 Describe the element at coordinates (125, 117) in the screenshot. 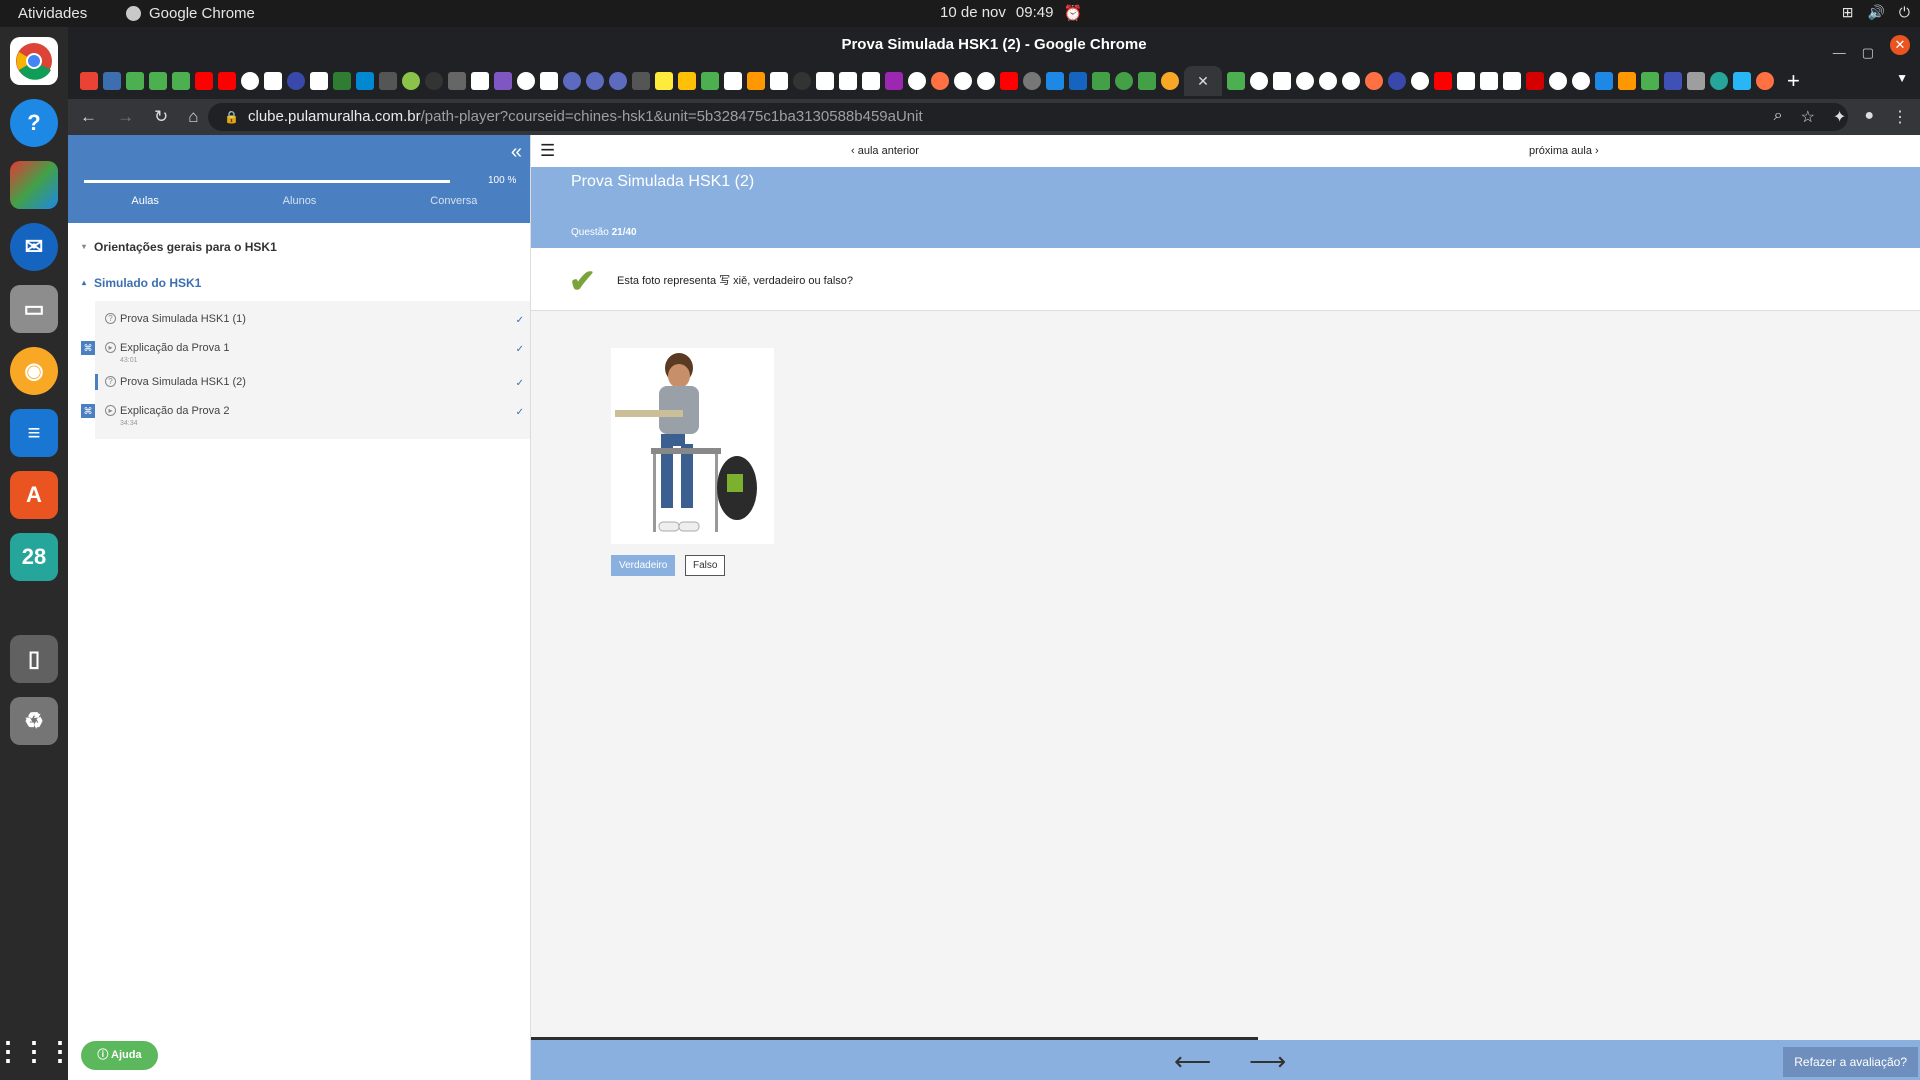

I see `forward-button: →` at that location.